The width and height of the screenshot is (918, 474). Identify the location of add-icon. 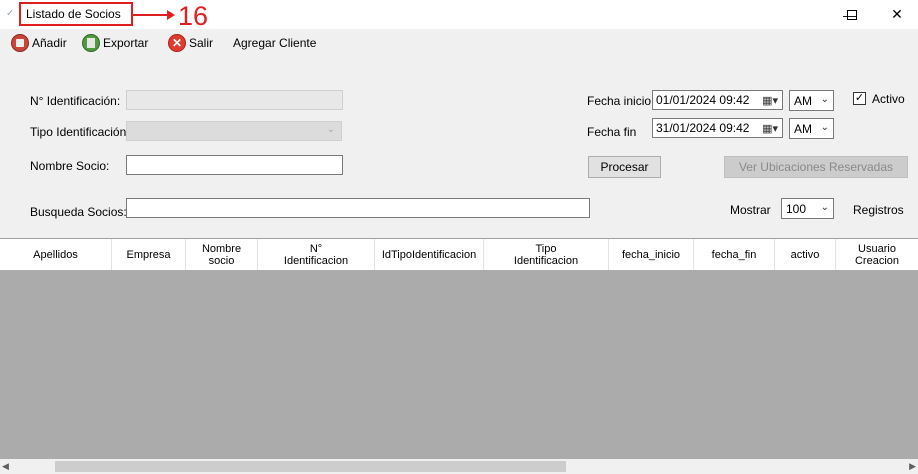
(20, 43).